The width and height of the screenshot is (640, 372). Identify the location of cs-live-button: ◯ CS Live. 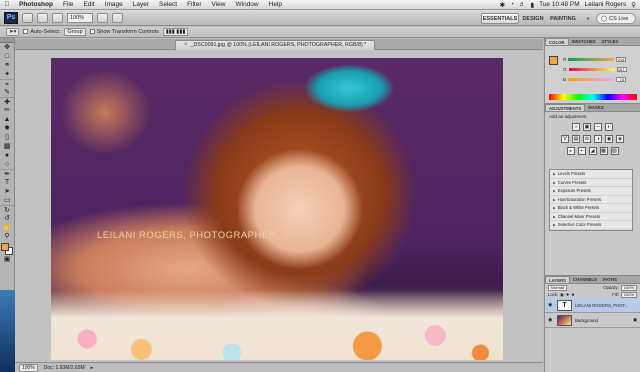
(616, 18).